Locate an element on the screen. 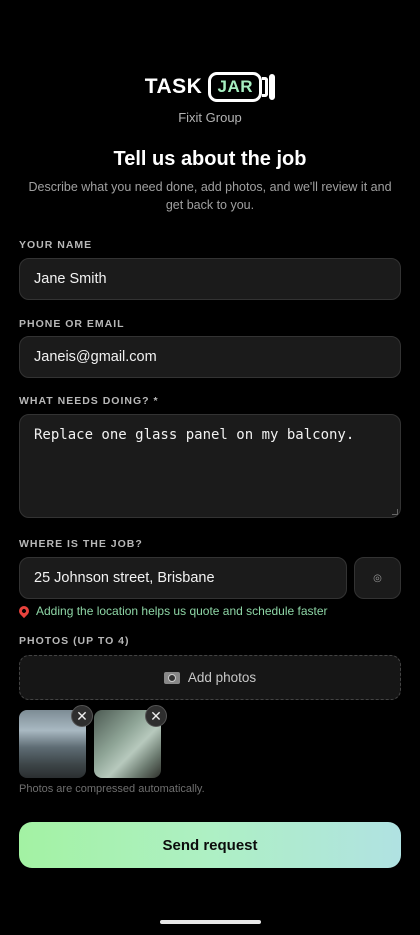 The width and height of the screenshot is (420, 935). jar-icon: JAR is located at coordinates (242, 87).